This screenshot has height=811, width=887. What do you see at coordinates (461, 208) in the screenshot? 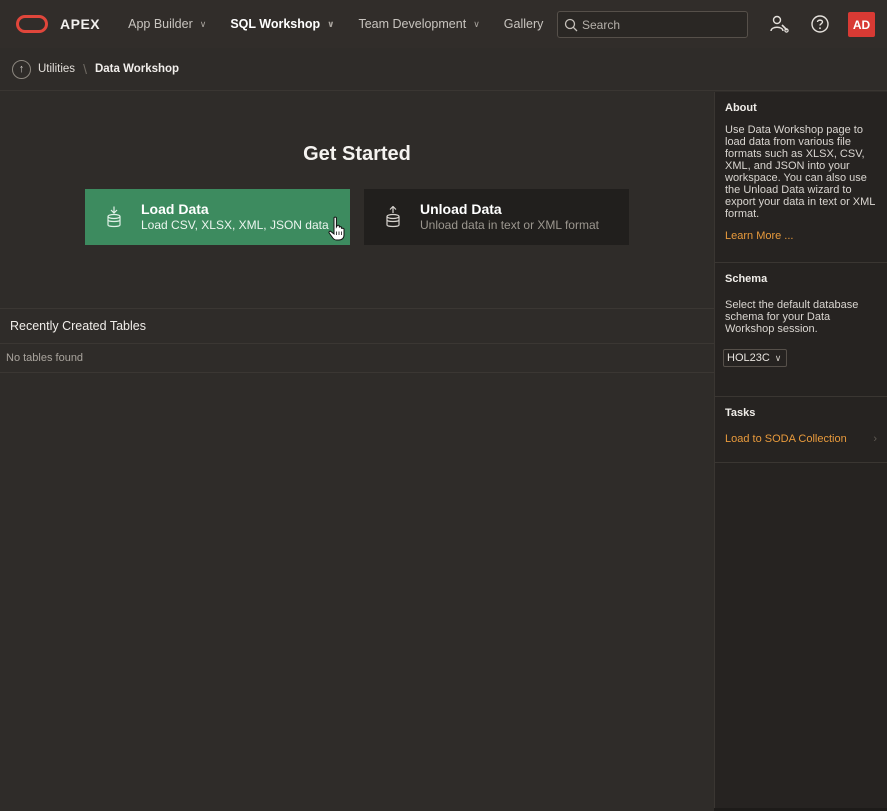
I see `unload-data-title: Unload Data` at bounding box center [461, 208].